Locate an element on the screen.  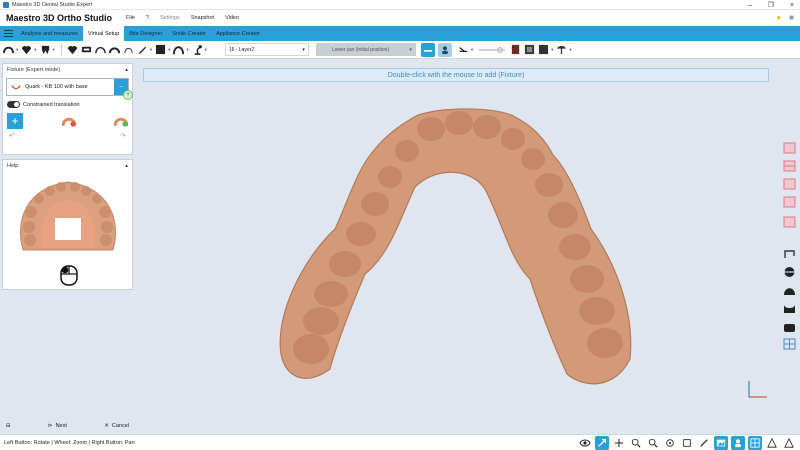
fixture-select-value: Quark - KB 100 with base is located at coordinates (56, 87).